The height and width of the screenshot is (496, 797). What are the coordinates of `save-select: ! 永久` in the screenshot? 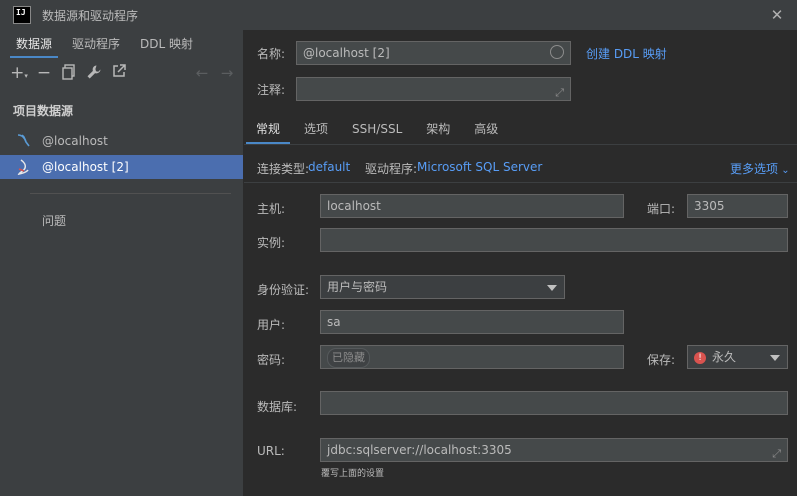 It's located at (737, 357).